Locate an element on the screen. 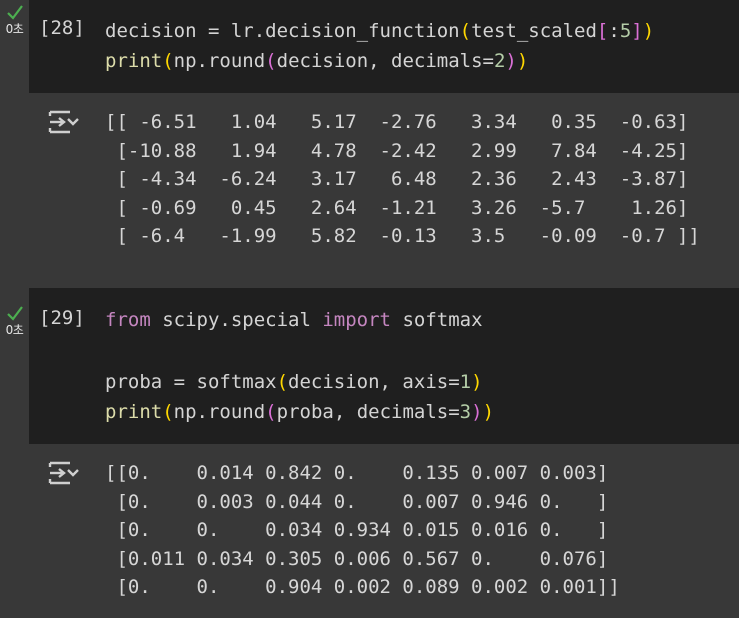 Image resolution: width=739 pixels, height=618 pixels. output-line: [0. 0.003 0.044 0. 0.007 0.946 0. ] is located at coordinates (357, 502).